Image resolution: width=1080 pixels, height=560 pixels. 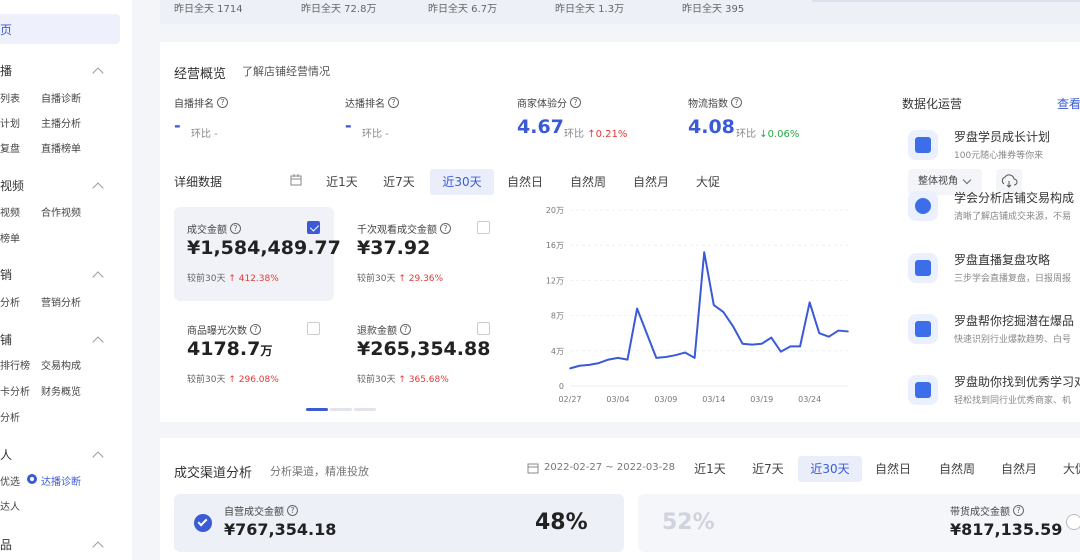 What do you see at coordinates (990, 393) in the screenshot?
I see `ops-item: 罗盘助你找到优秀学习对 轻松找到同行业优秀商家、机` at bounding box center [990, 393].